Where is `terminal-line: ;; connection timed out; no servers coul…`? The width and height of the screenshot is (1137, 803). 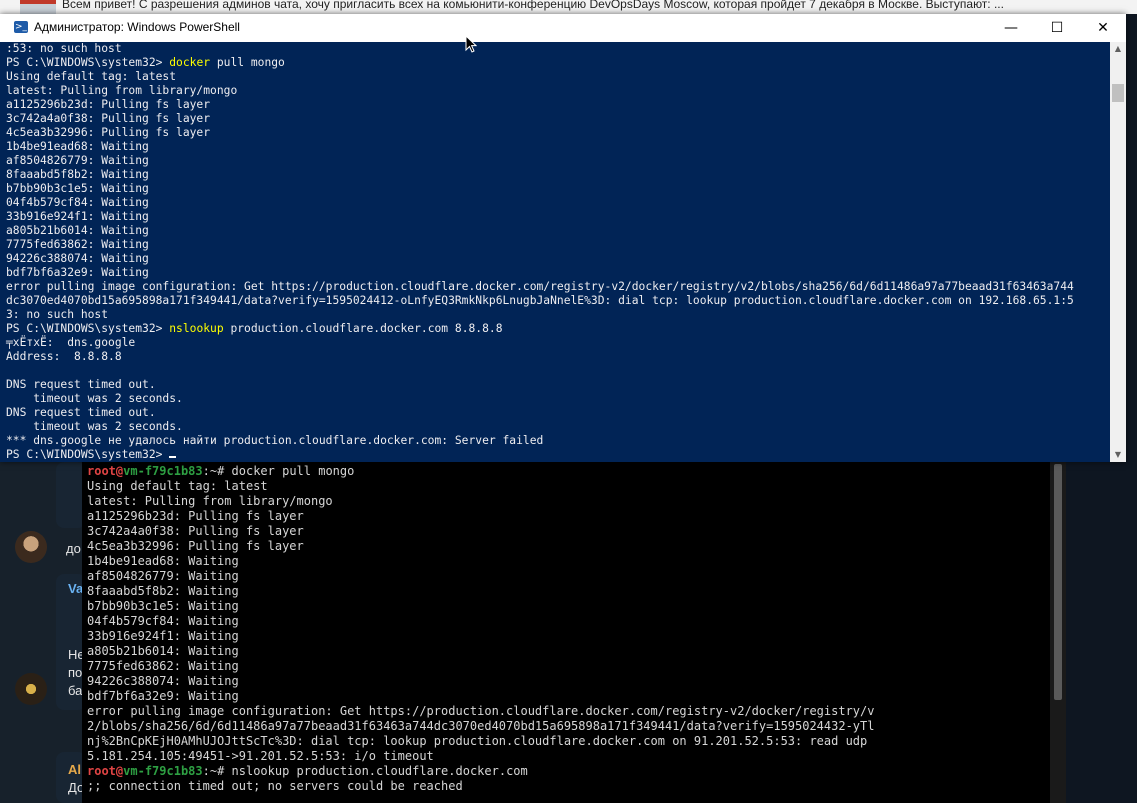 terminal-line: ;; connection timed out; no servers coul… is located at coordinates (275, 786).